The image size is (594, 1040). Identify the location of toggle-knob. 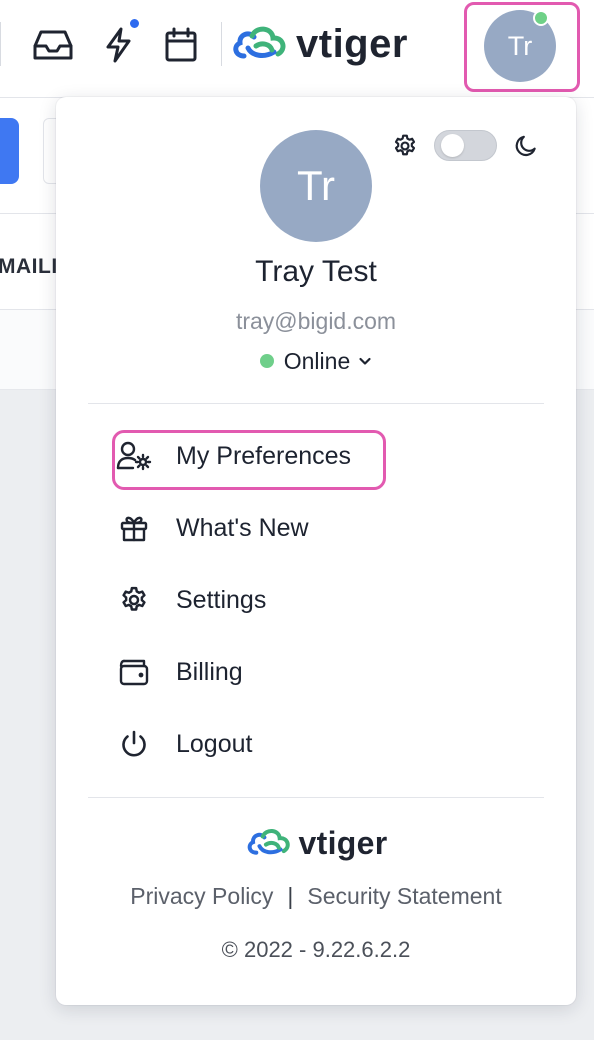
(452, 145).